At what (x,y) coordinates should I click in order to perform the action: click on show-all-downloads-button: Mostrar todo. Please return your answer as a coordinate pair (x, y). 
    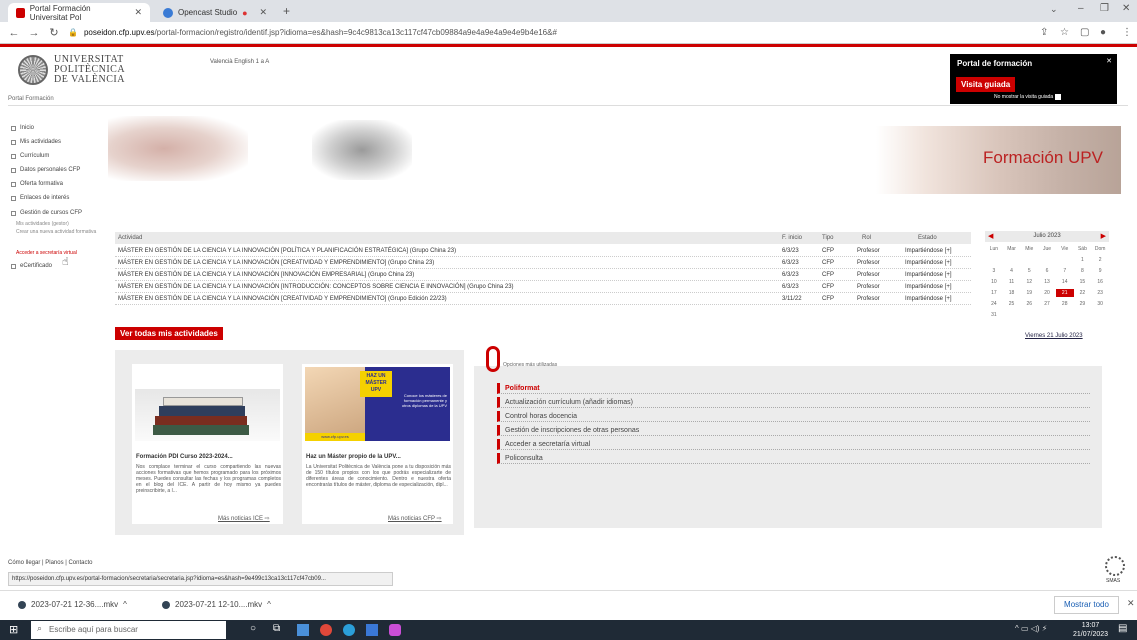
    Looking at the image, I should click on (1086, 605).